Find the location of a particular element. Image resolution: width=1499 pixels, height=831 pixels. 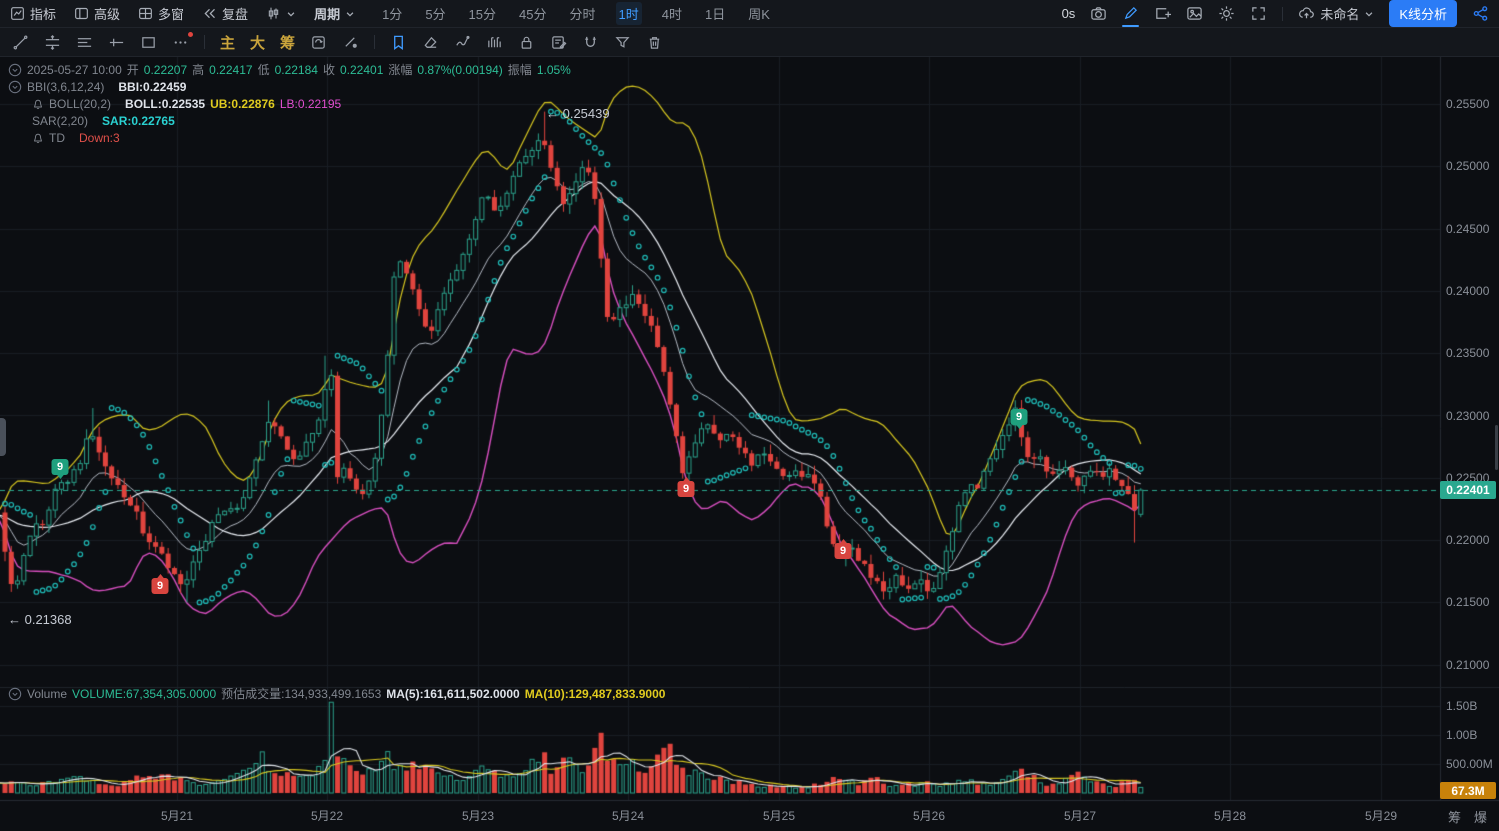

large-view-button: 大 is located at coordinates (257, 42).